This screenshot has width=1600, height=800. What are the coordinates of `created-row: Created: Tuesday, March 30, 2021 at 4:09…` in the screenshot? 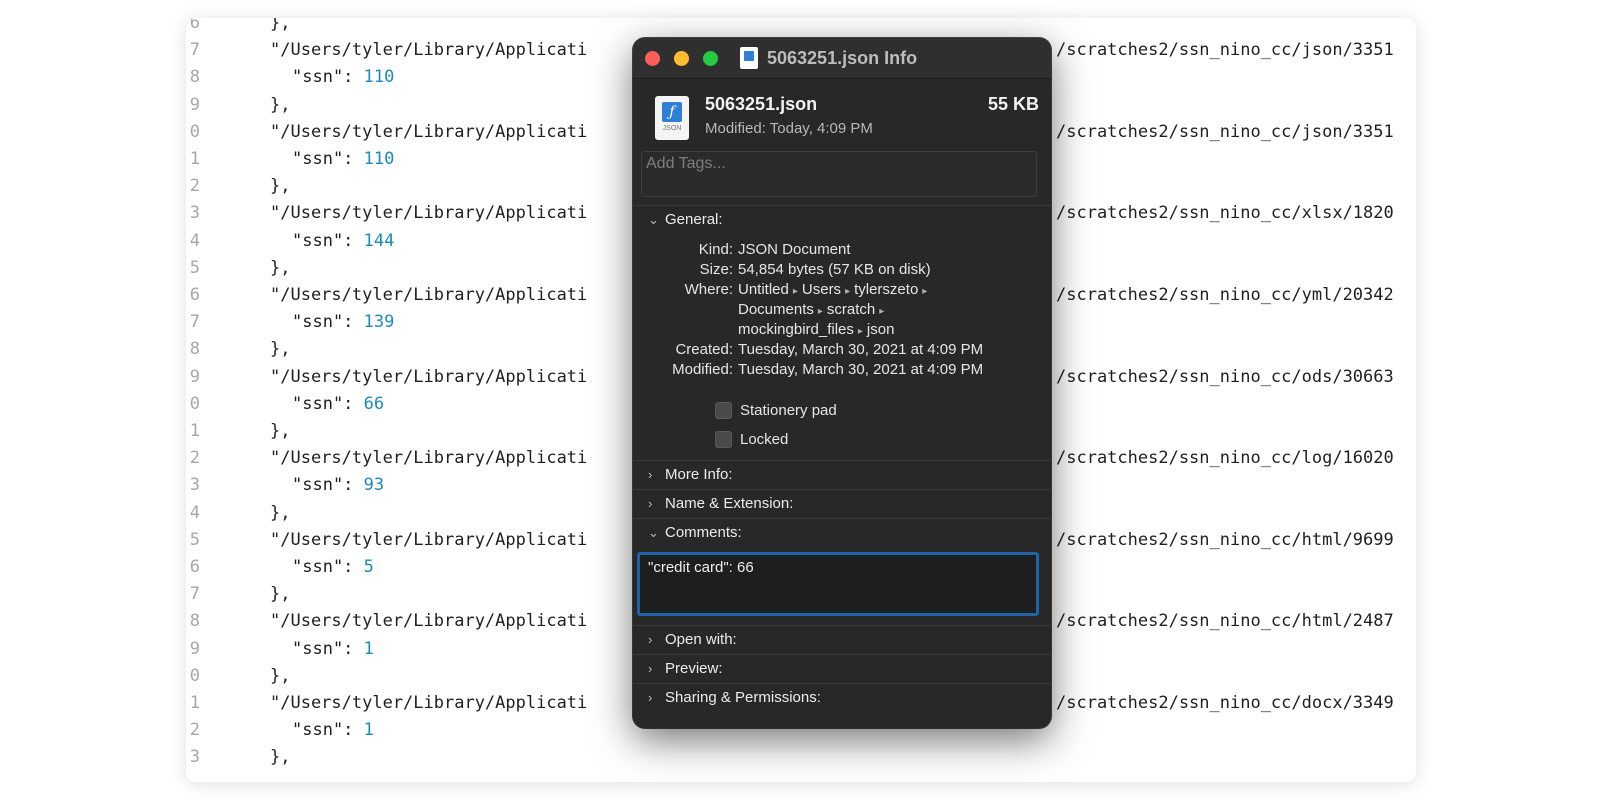 It's located at (842, 350).